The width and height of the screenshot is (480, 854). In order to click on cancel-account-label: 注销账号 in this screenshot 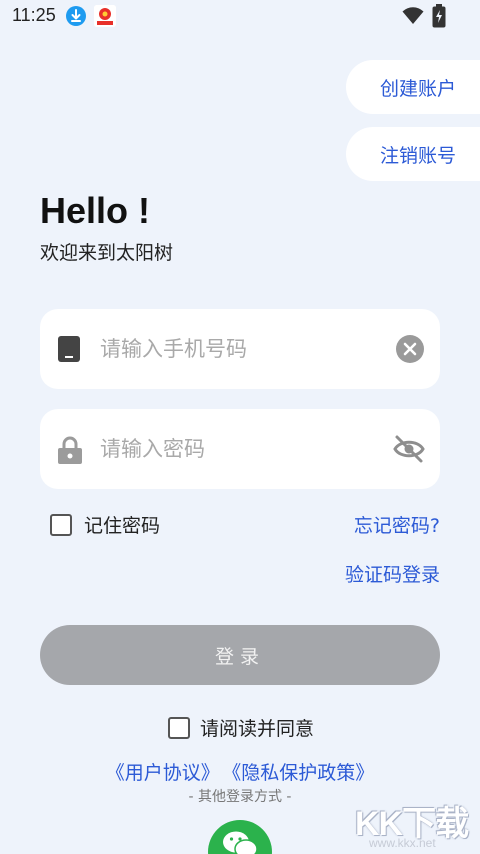, I will do `click(417, 155)`.